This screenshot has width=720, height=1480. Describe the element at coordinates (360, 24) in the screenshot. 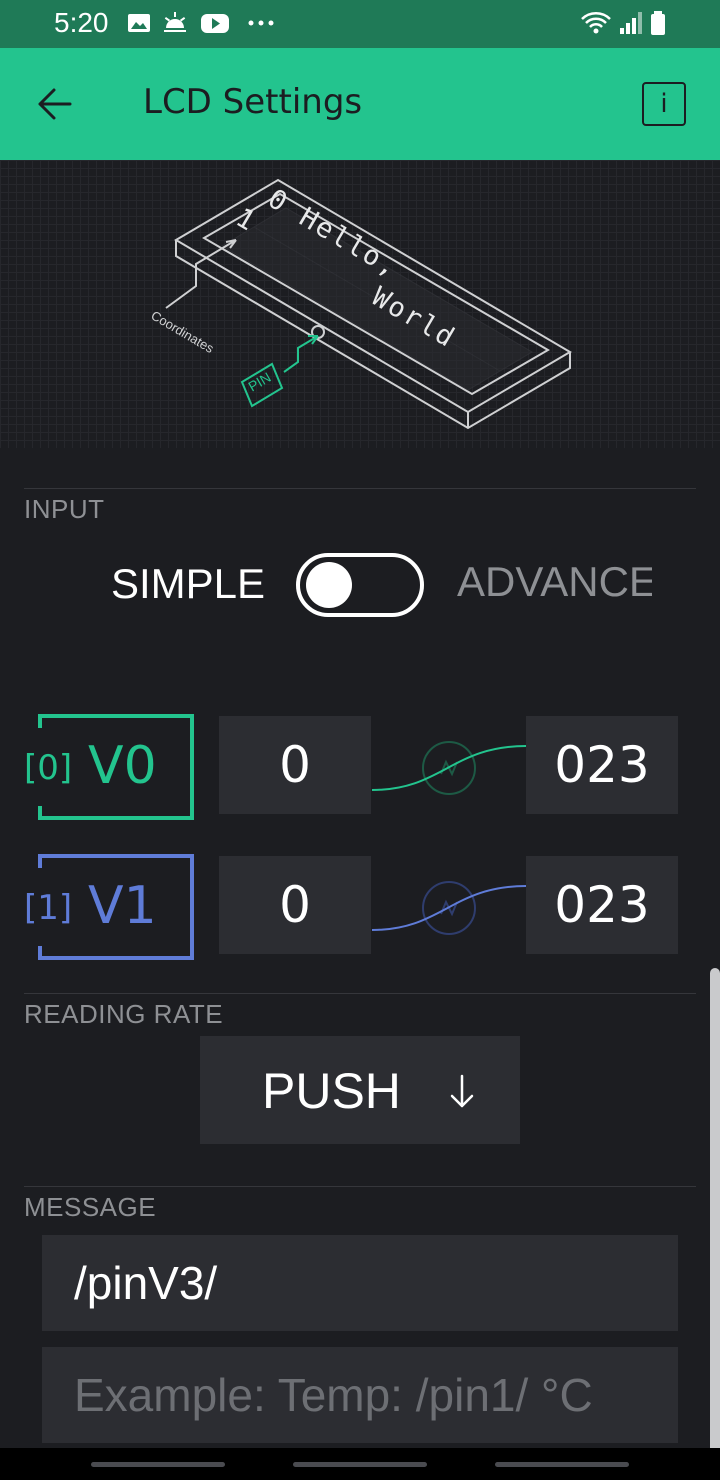

I see `status-bar: 5:20` at that location.